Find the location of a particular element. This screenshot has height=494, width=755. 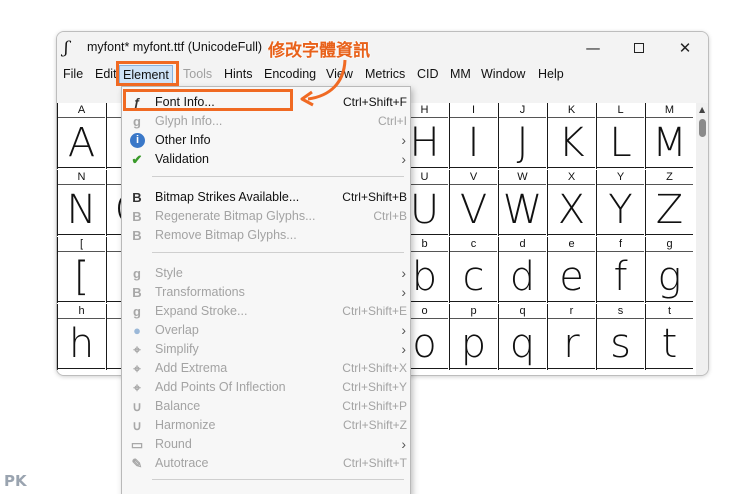

glyph-preview: f is located at coordinates (620, 277).